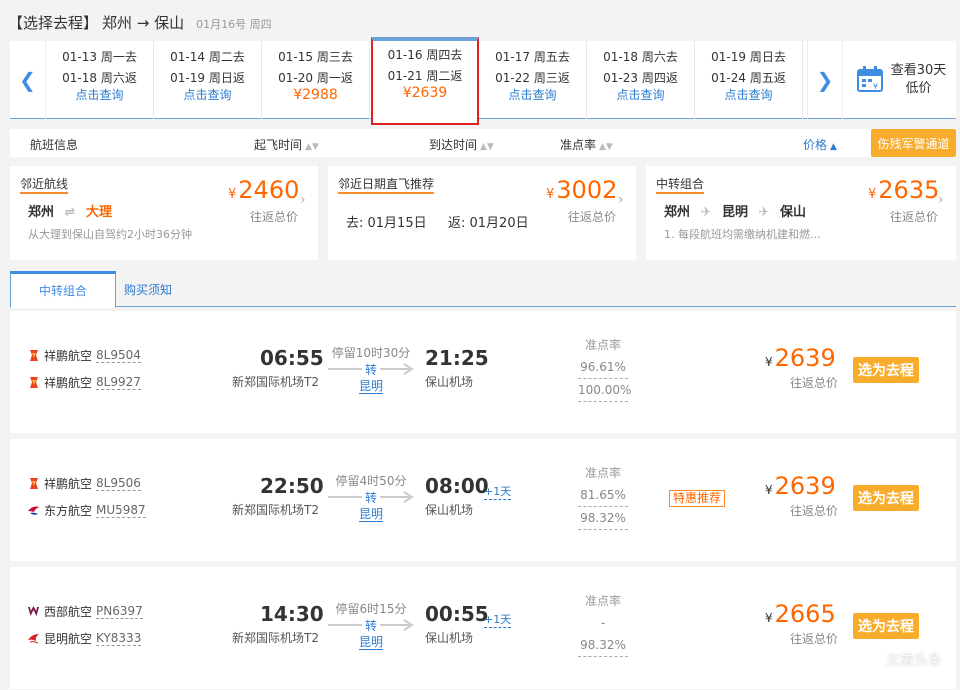 The image size is (960, 690). What do you see at coordinates (207, 57) in the screenshot?
I see `date-go: 01-14 周二去` at bounding box center [207, 57].